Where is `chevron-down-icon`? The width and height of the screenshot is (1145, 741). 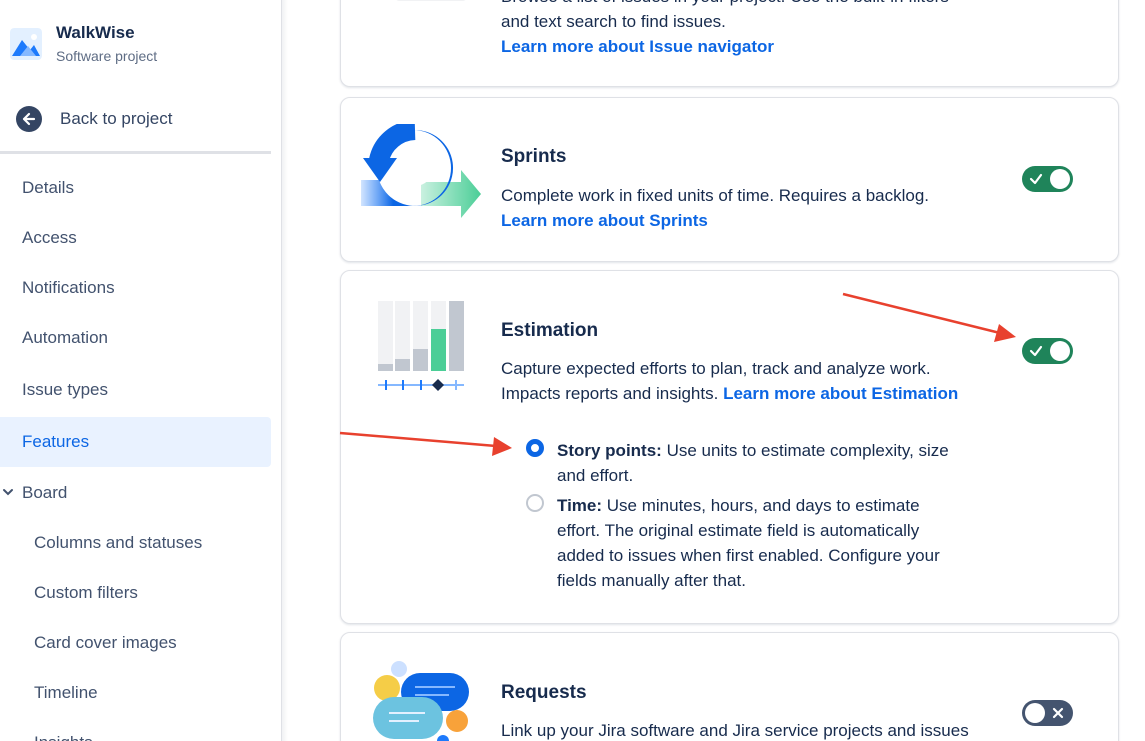 chevron-down-icon is located at coordinates (8, 492).